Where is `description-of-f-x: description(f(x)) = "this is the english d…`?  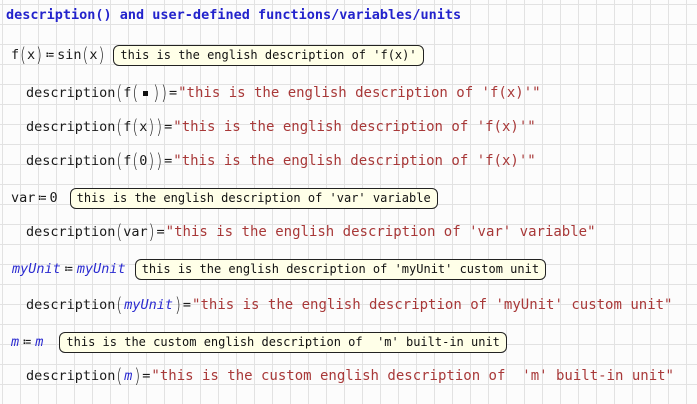
description-of-f-x: description(f(x)) = "this is the english d… is located at coordinates (281, 127).